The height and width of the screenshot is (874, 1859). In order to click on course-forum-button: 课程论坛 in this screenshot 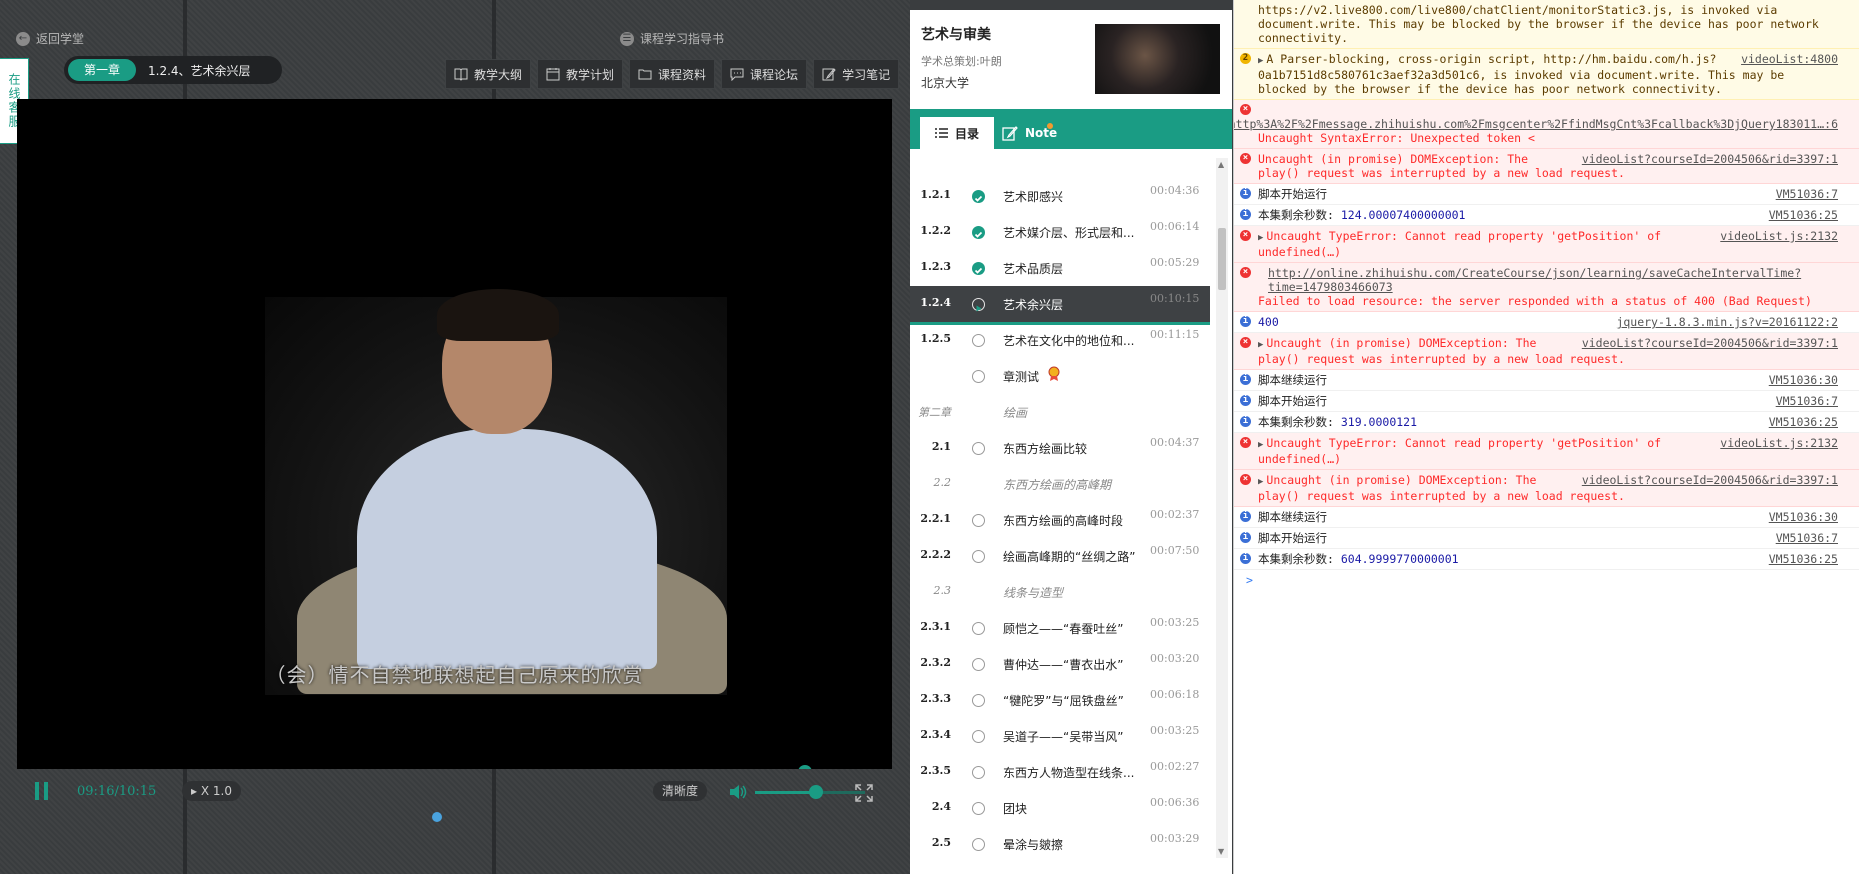, I will do `click(764, 74)`.